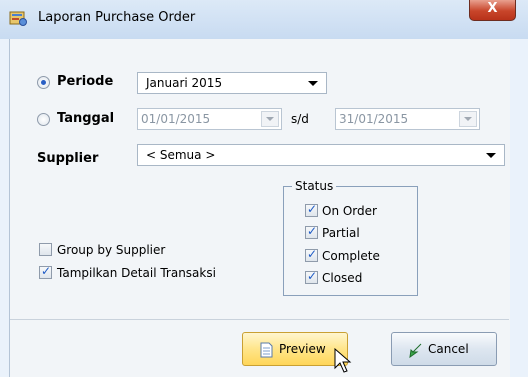 Image resolution: width=528 pixels, height=377 pixels. Describe the element at coordinates (181, 155) in the screenshot. I see `supplier-value: < Semua >` at that location.